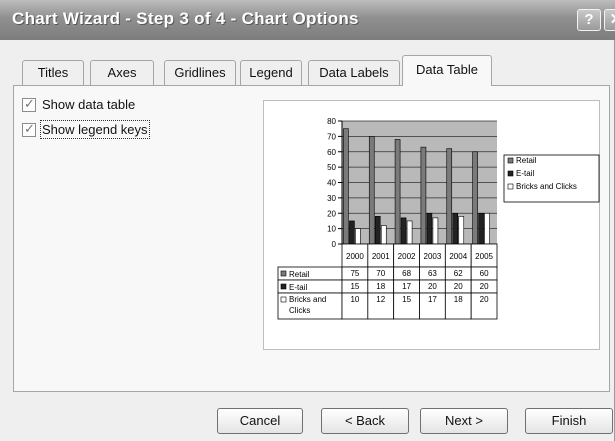 The height and width of the screenshot is (441, 615). What do you see at coordinates (354, 72) in the screenshot?
I see `tab-data-labels: Data Labels` at bounding box center [354, 72].